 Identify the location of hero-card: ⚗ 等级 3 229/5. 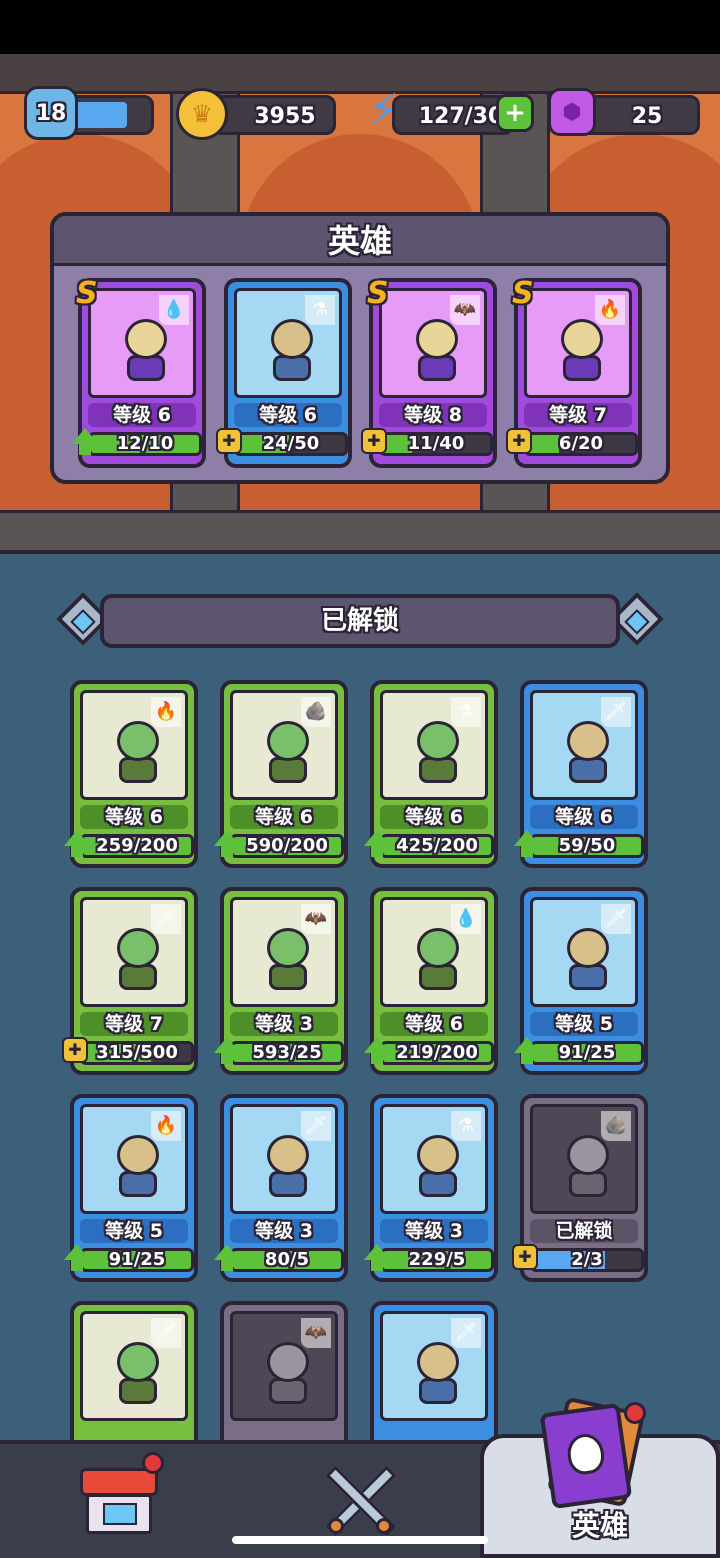
(431, 1188).